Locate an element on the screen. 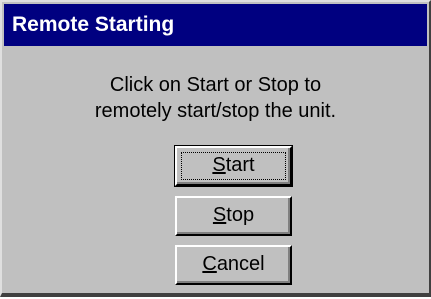 The height and width of the screenshot is (299, 431). stop-label-rest: top is located at coordinates (240, 215).